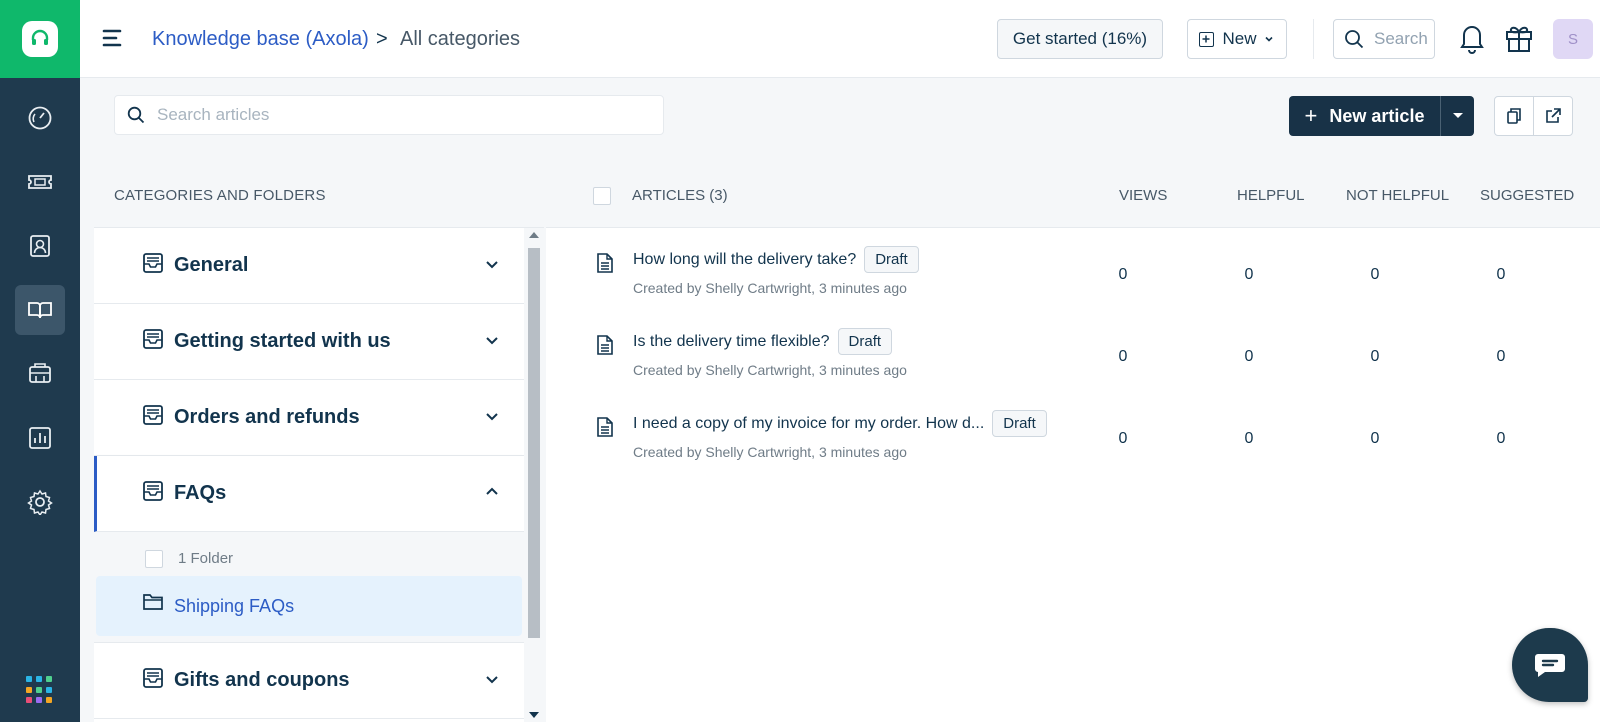  What do you see at coordinates (602, 196) in the screenshot?
I see `select-all-checkbox` at bounding box center [602, 196].